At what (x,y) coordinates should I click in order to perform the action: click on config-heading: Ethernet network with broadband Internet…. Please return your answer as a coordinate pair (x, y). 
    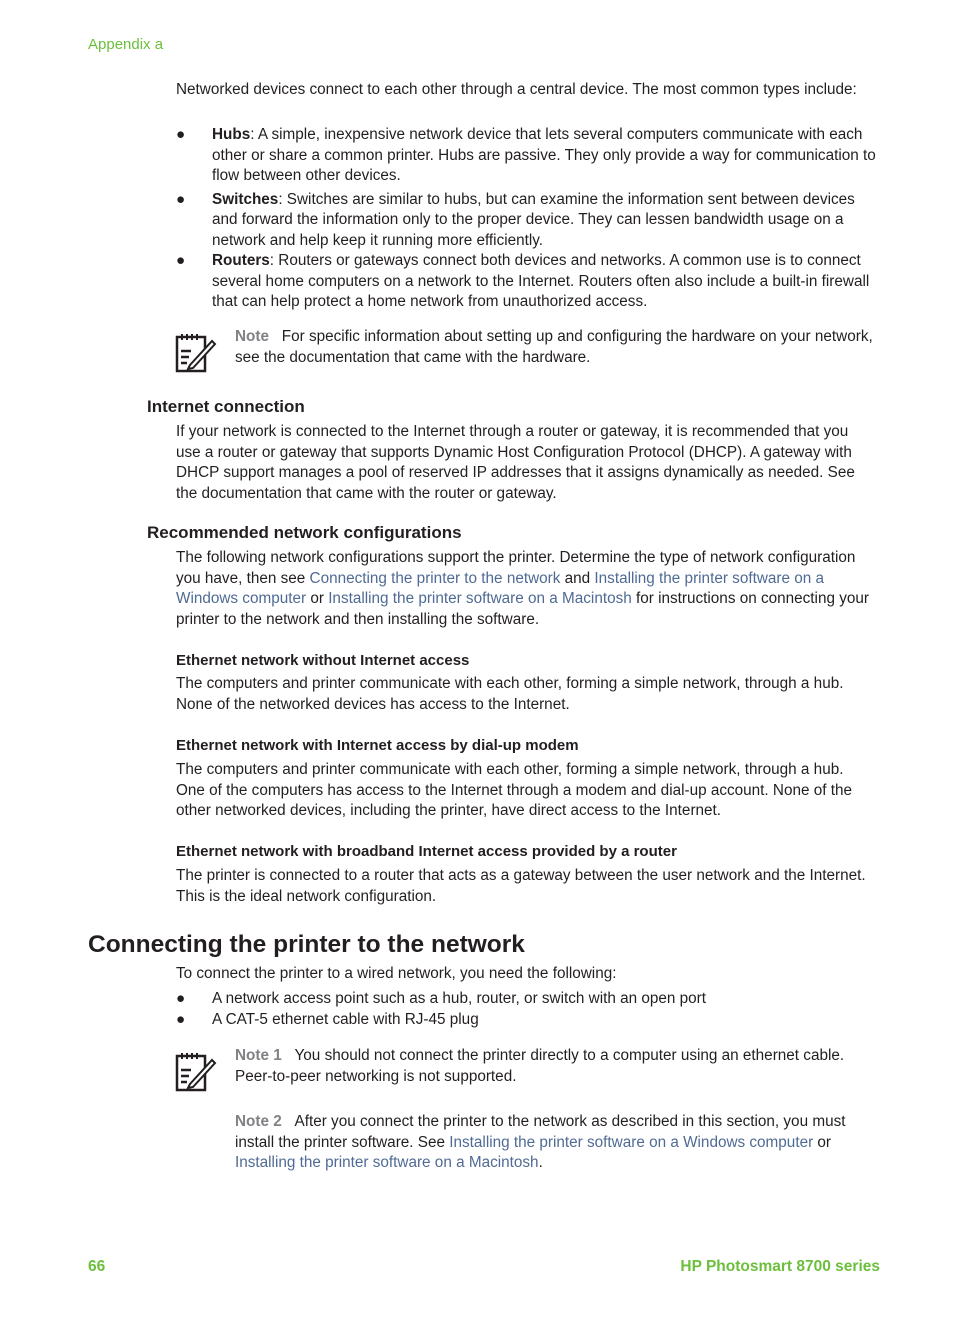
    Looking at the image, I should click on (426, 851).